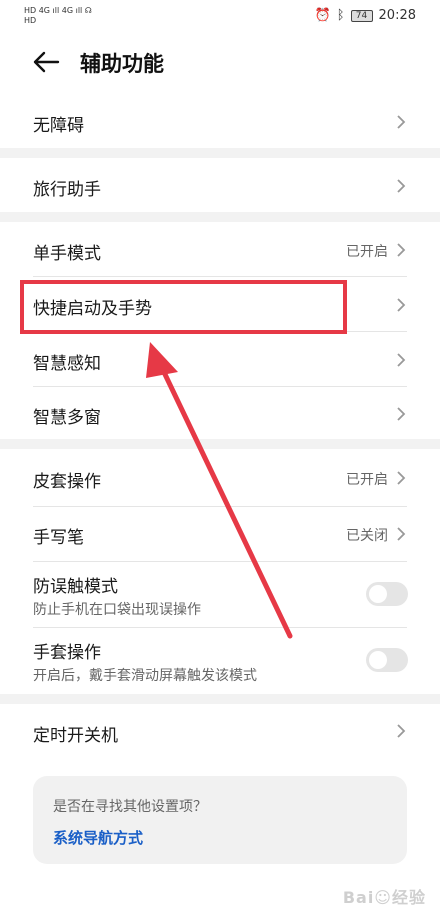  What do you see at coordinates (30, 20) in the screenshot?
I see `signal-row-2: HD` at bounding box center [30, 20].